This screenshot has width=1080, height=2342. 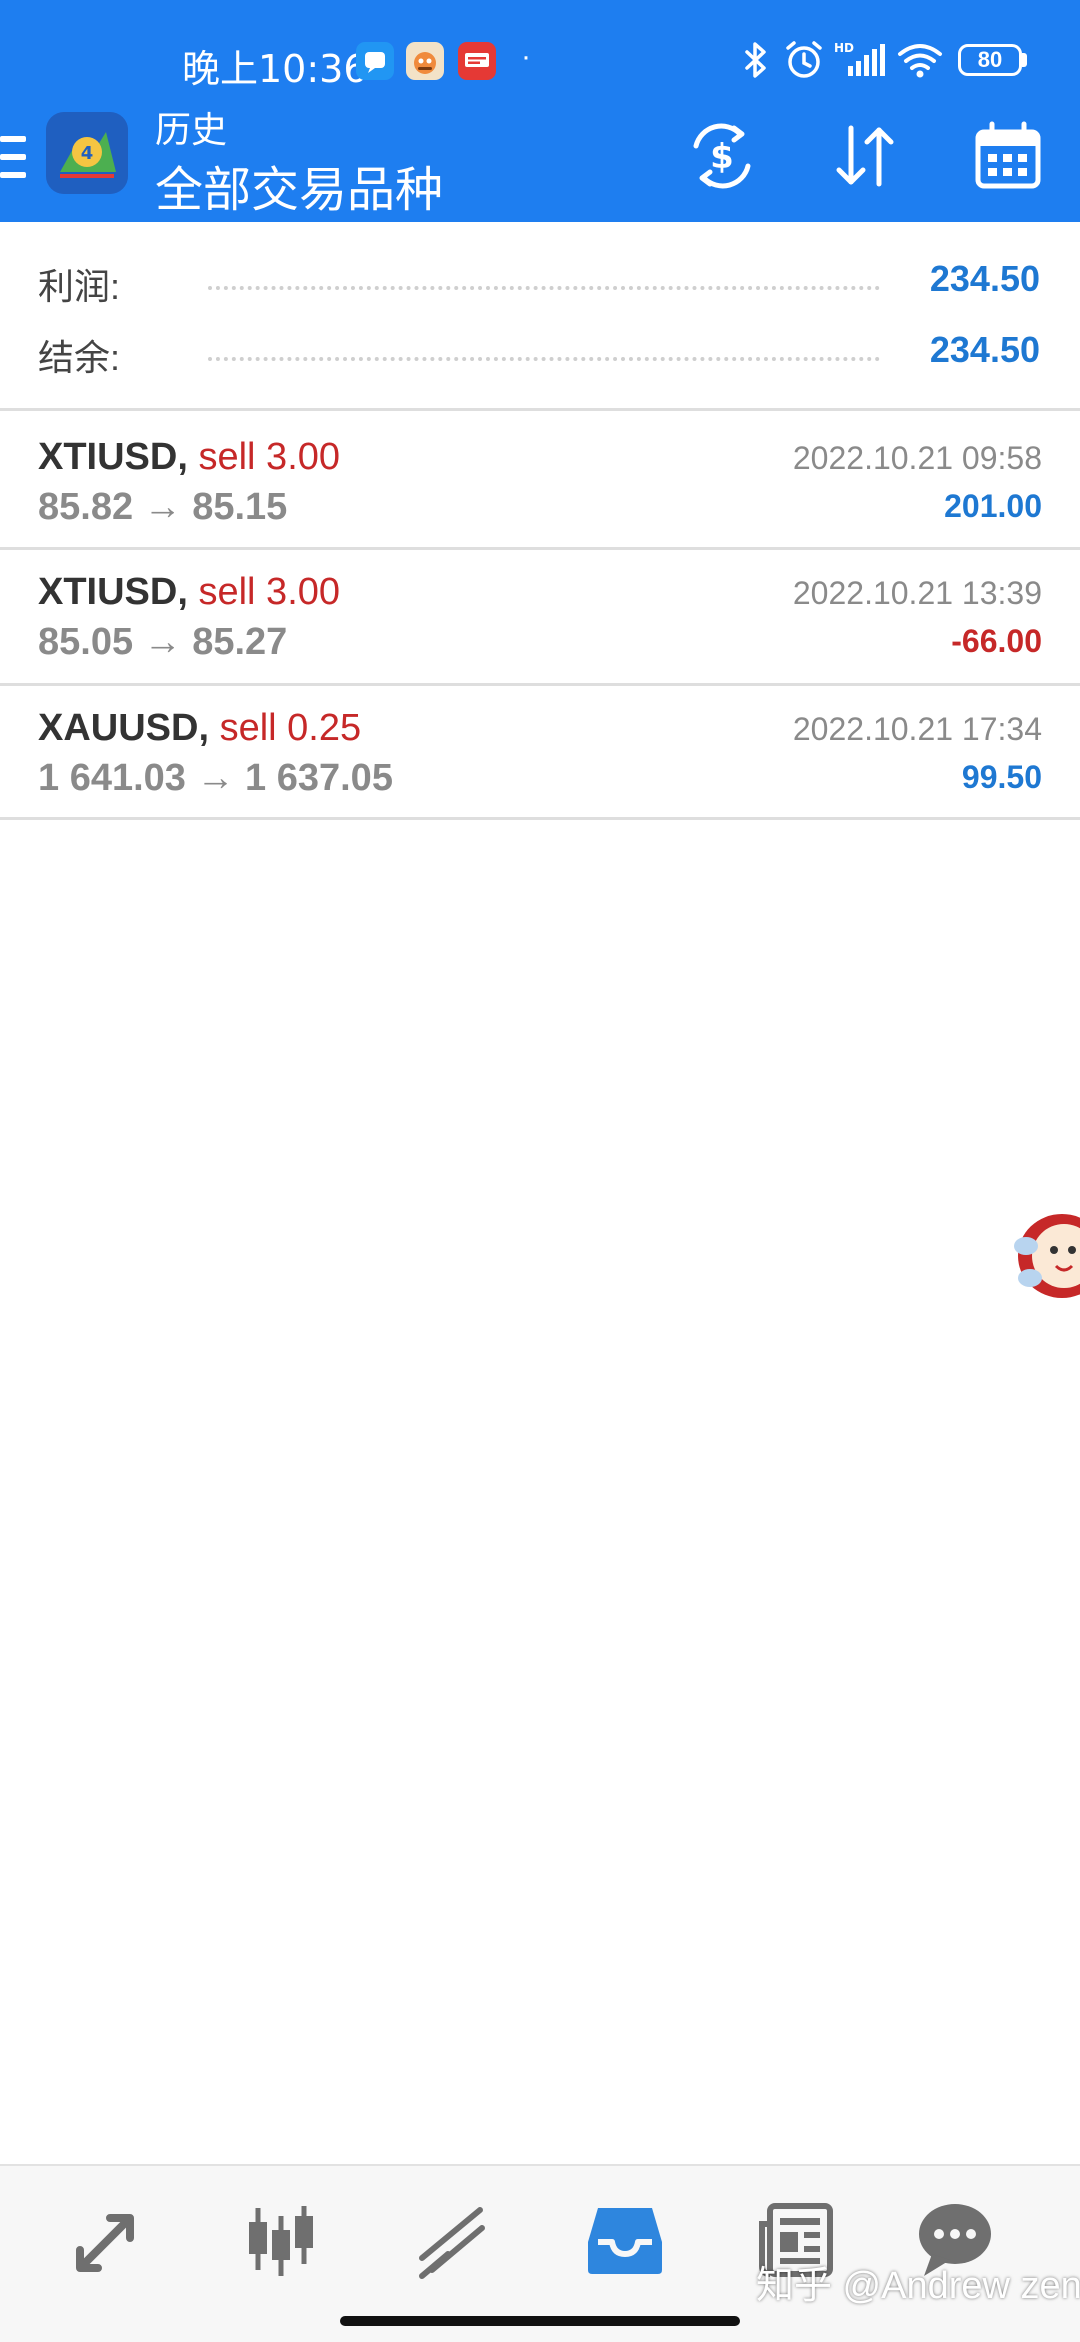 What do you see at coordinates (755, 60) in the screenshot?
I see `bluetooth-icon` at bounding box center [755, 60].